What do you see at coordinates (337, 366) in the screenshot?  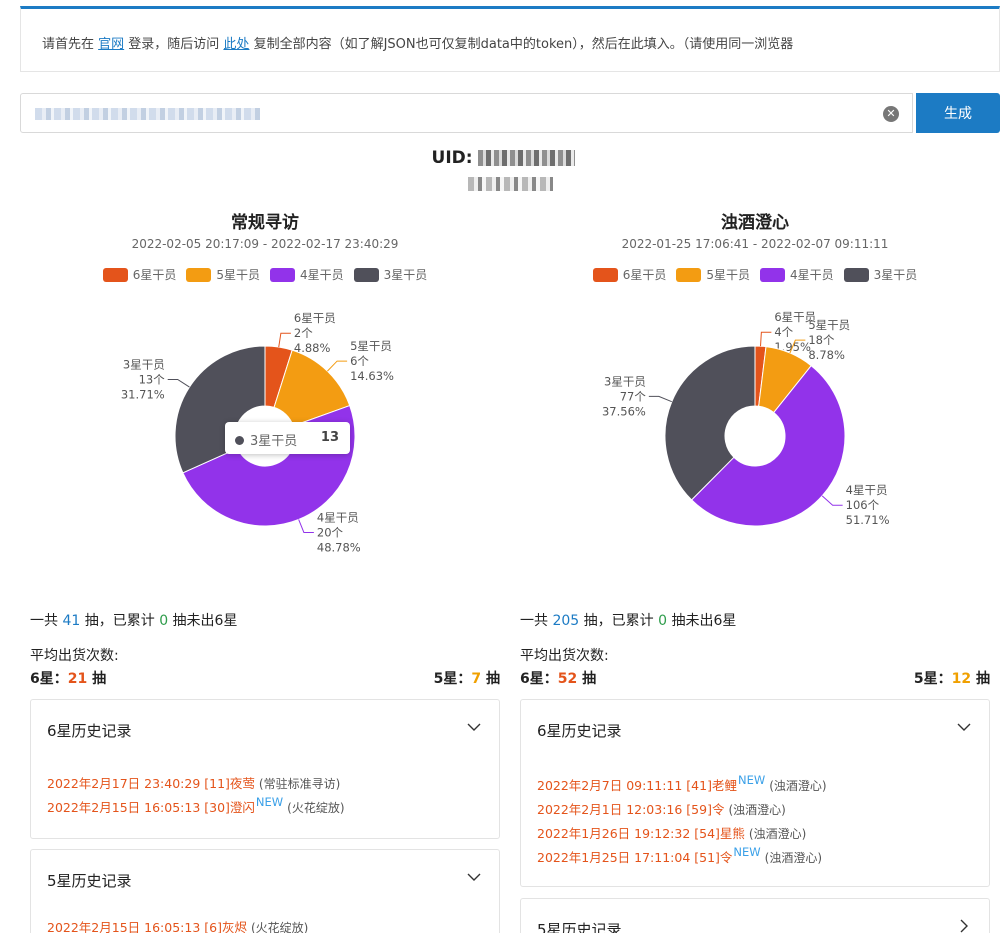 I see `pie-leader-line-five` at bounding box center [337, 366].